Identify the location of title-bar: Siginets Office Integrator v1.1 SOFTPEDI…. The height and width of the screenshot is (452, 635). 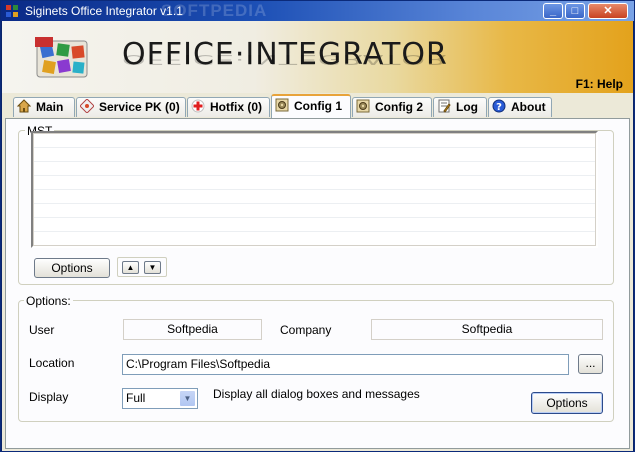
(317, 11).